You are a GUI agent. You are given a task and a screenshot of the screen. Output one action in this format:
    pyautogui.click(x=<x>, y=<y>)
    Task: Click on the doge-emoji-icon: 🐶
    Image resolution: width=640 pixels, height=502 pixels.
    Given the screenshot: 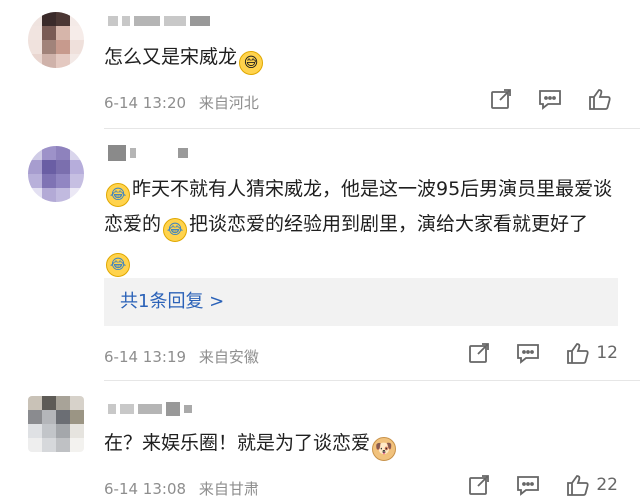 What is the action you would take?
    pyautogui.click(x=384, y=449)
    